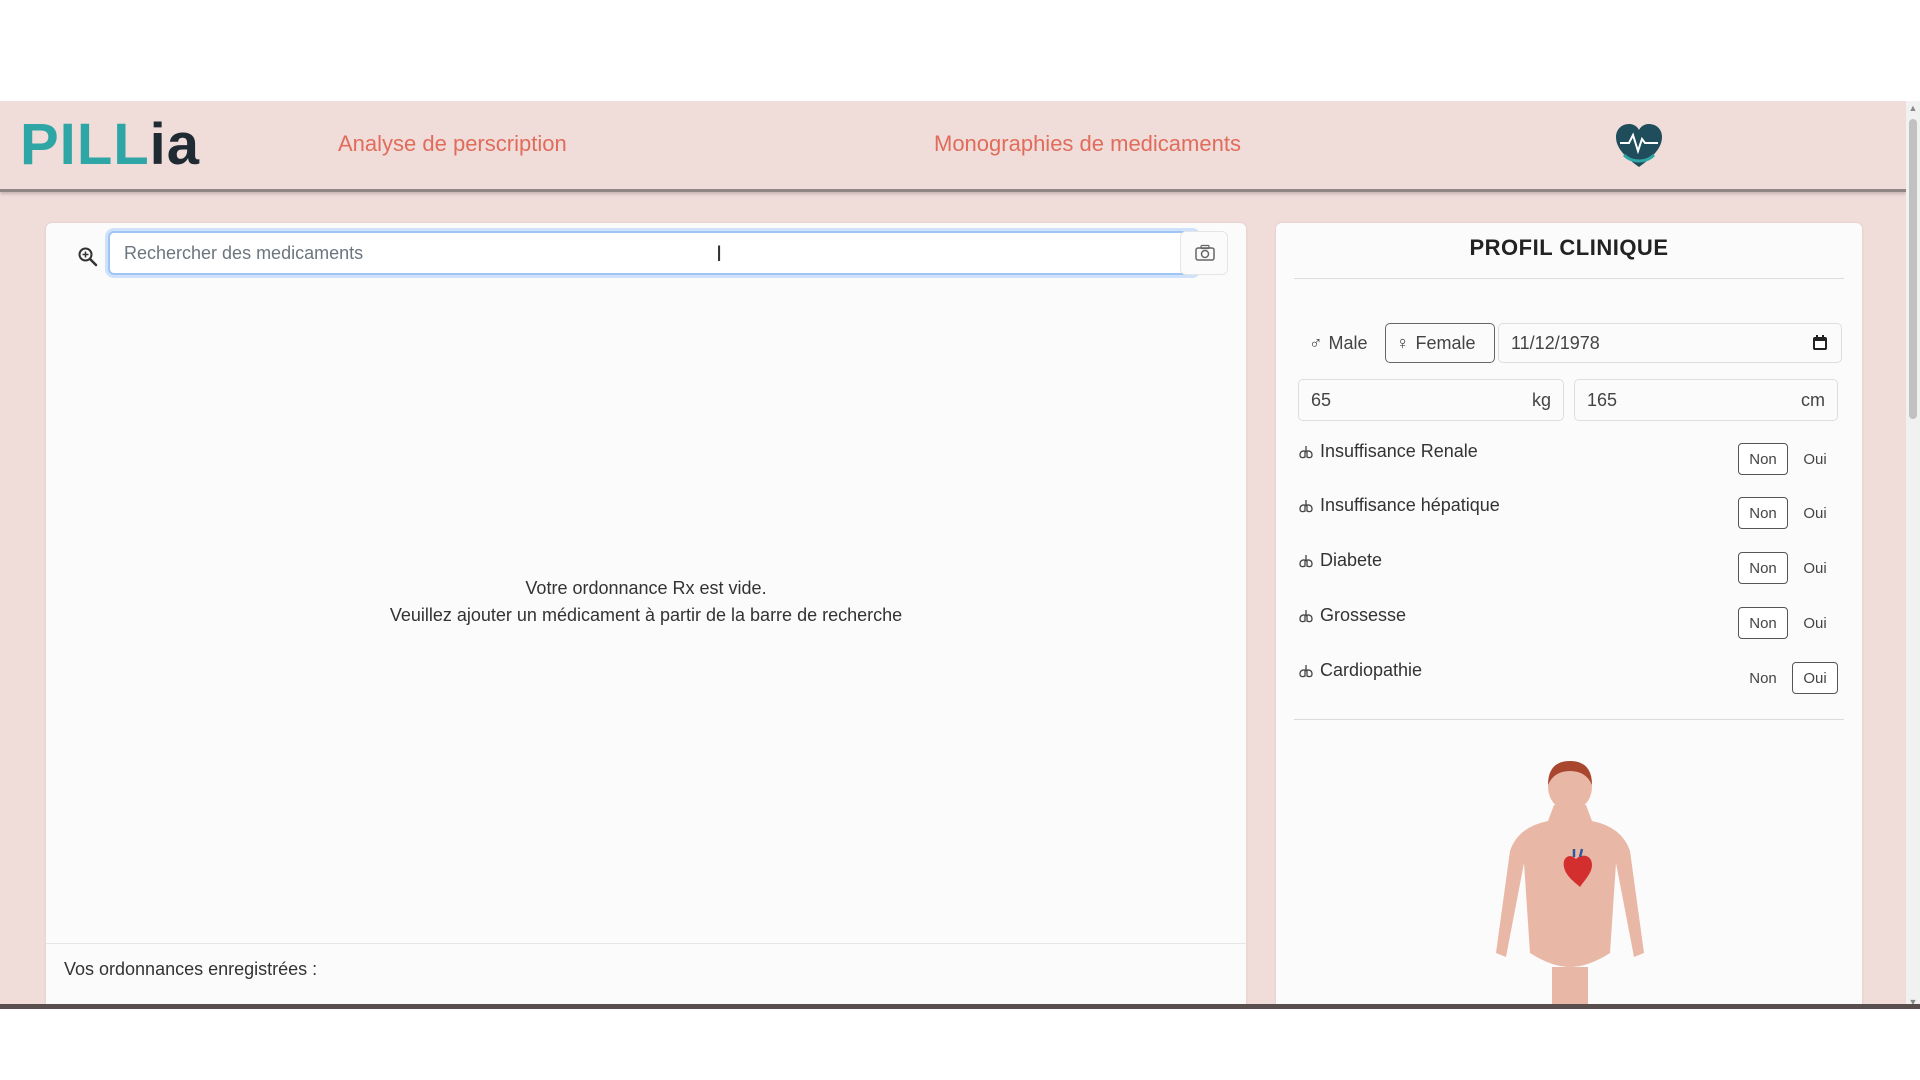 Image resolution: width=1920 pixels, height=1080 pixels. Describe the element at coordinates (1570, 885) in the screenshot. I see `human-body-illustration` at that location.